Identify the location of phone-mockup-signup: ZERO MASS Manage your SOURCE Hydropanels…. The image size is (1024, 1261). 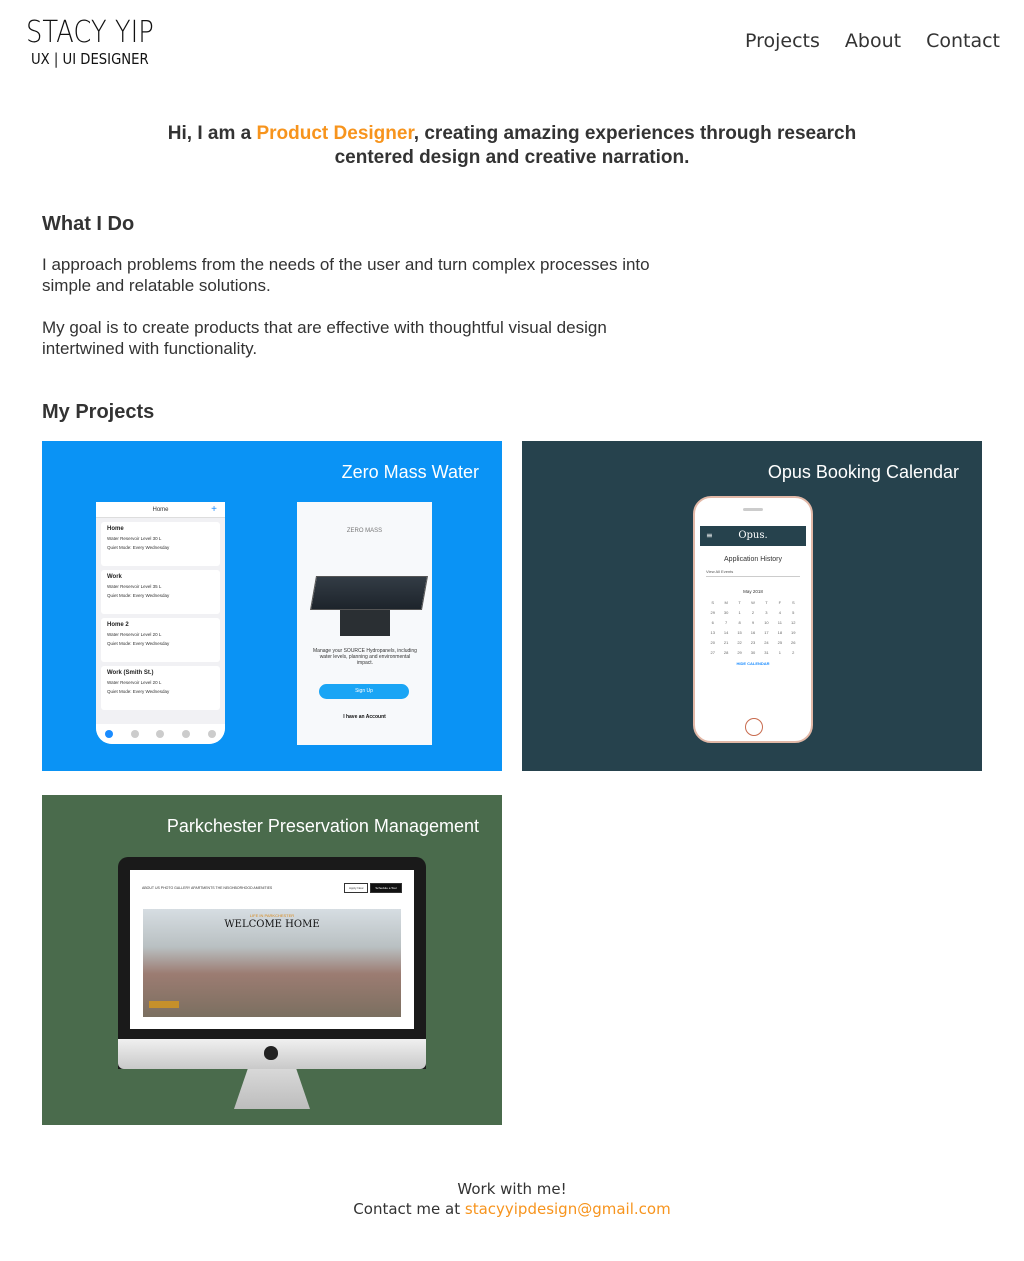
(364, 623).